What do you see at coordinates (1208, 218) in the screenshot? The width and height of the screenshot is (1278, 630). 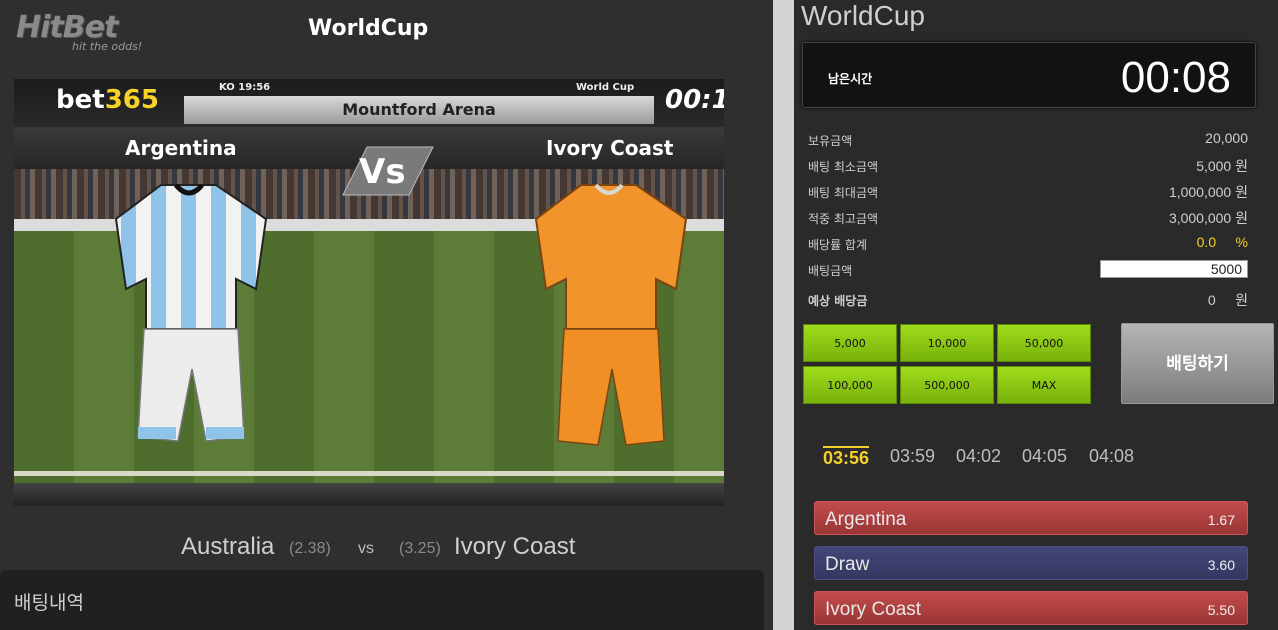 I see `max-win-value: 3,000,000 원` at bounding box center [1208, 218].